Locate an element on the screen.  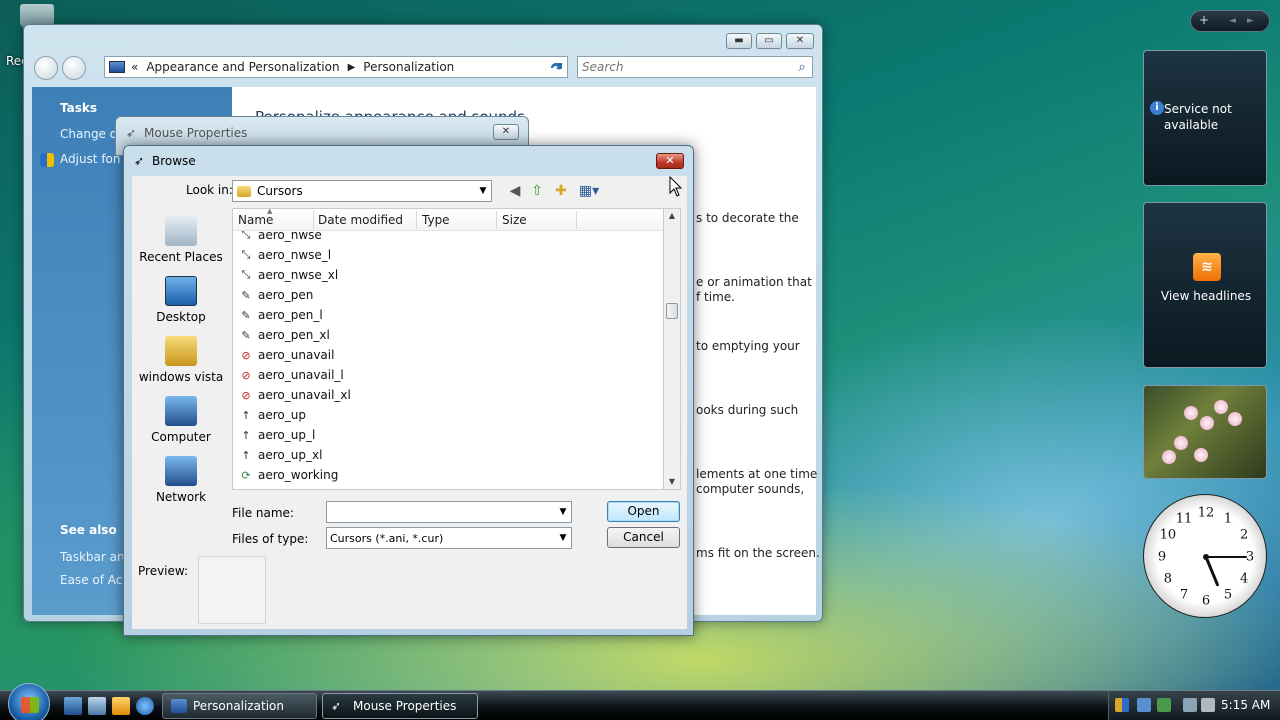
file-row: ↑ aero_up_xl is located at coordinates (280, 455).